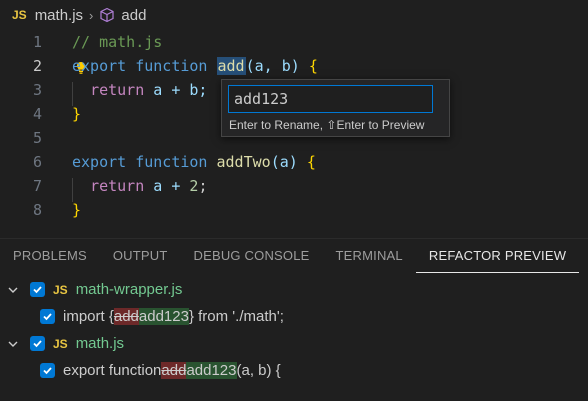 Image resolution: width=588 pixels, height=401 pixels. Describe the element at coordinates (231, 66) in the screenshot. I see `function-name-selected: add` at that location.